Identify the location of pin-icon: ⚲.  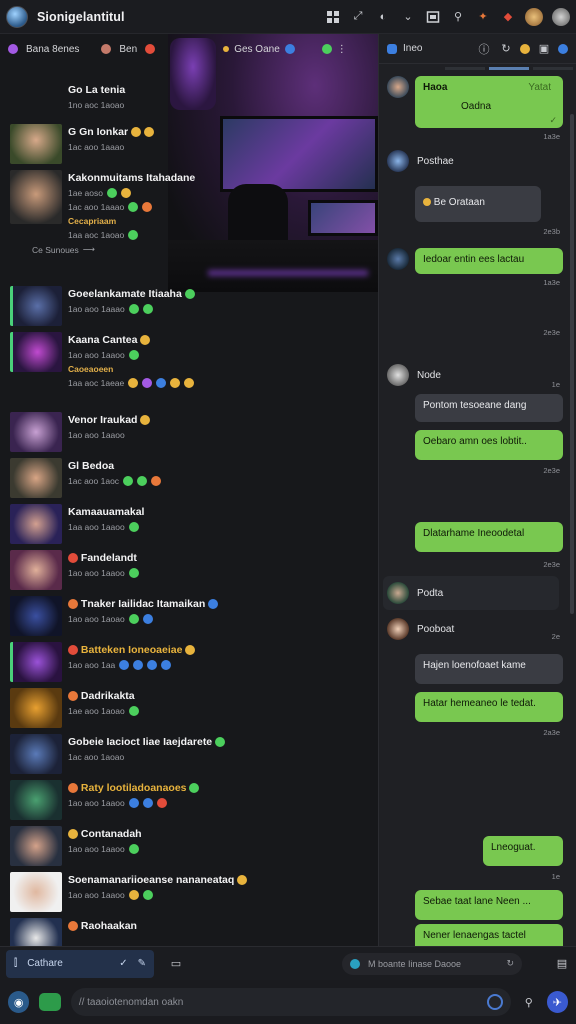
(458, 17).